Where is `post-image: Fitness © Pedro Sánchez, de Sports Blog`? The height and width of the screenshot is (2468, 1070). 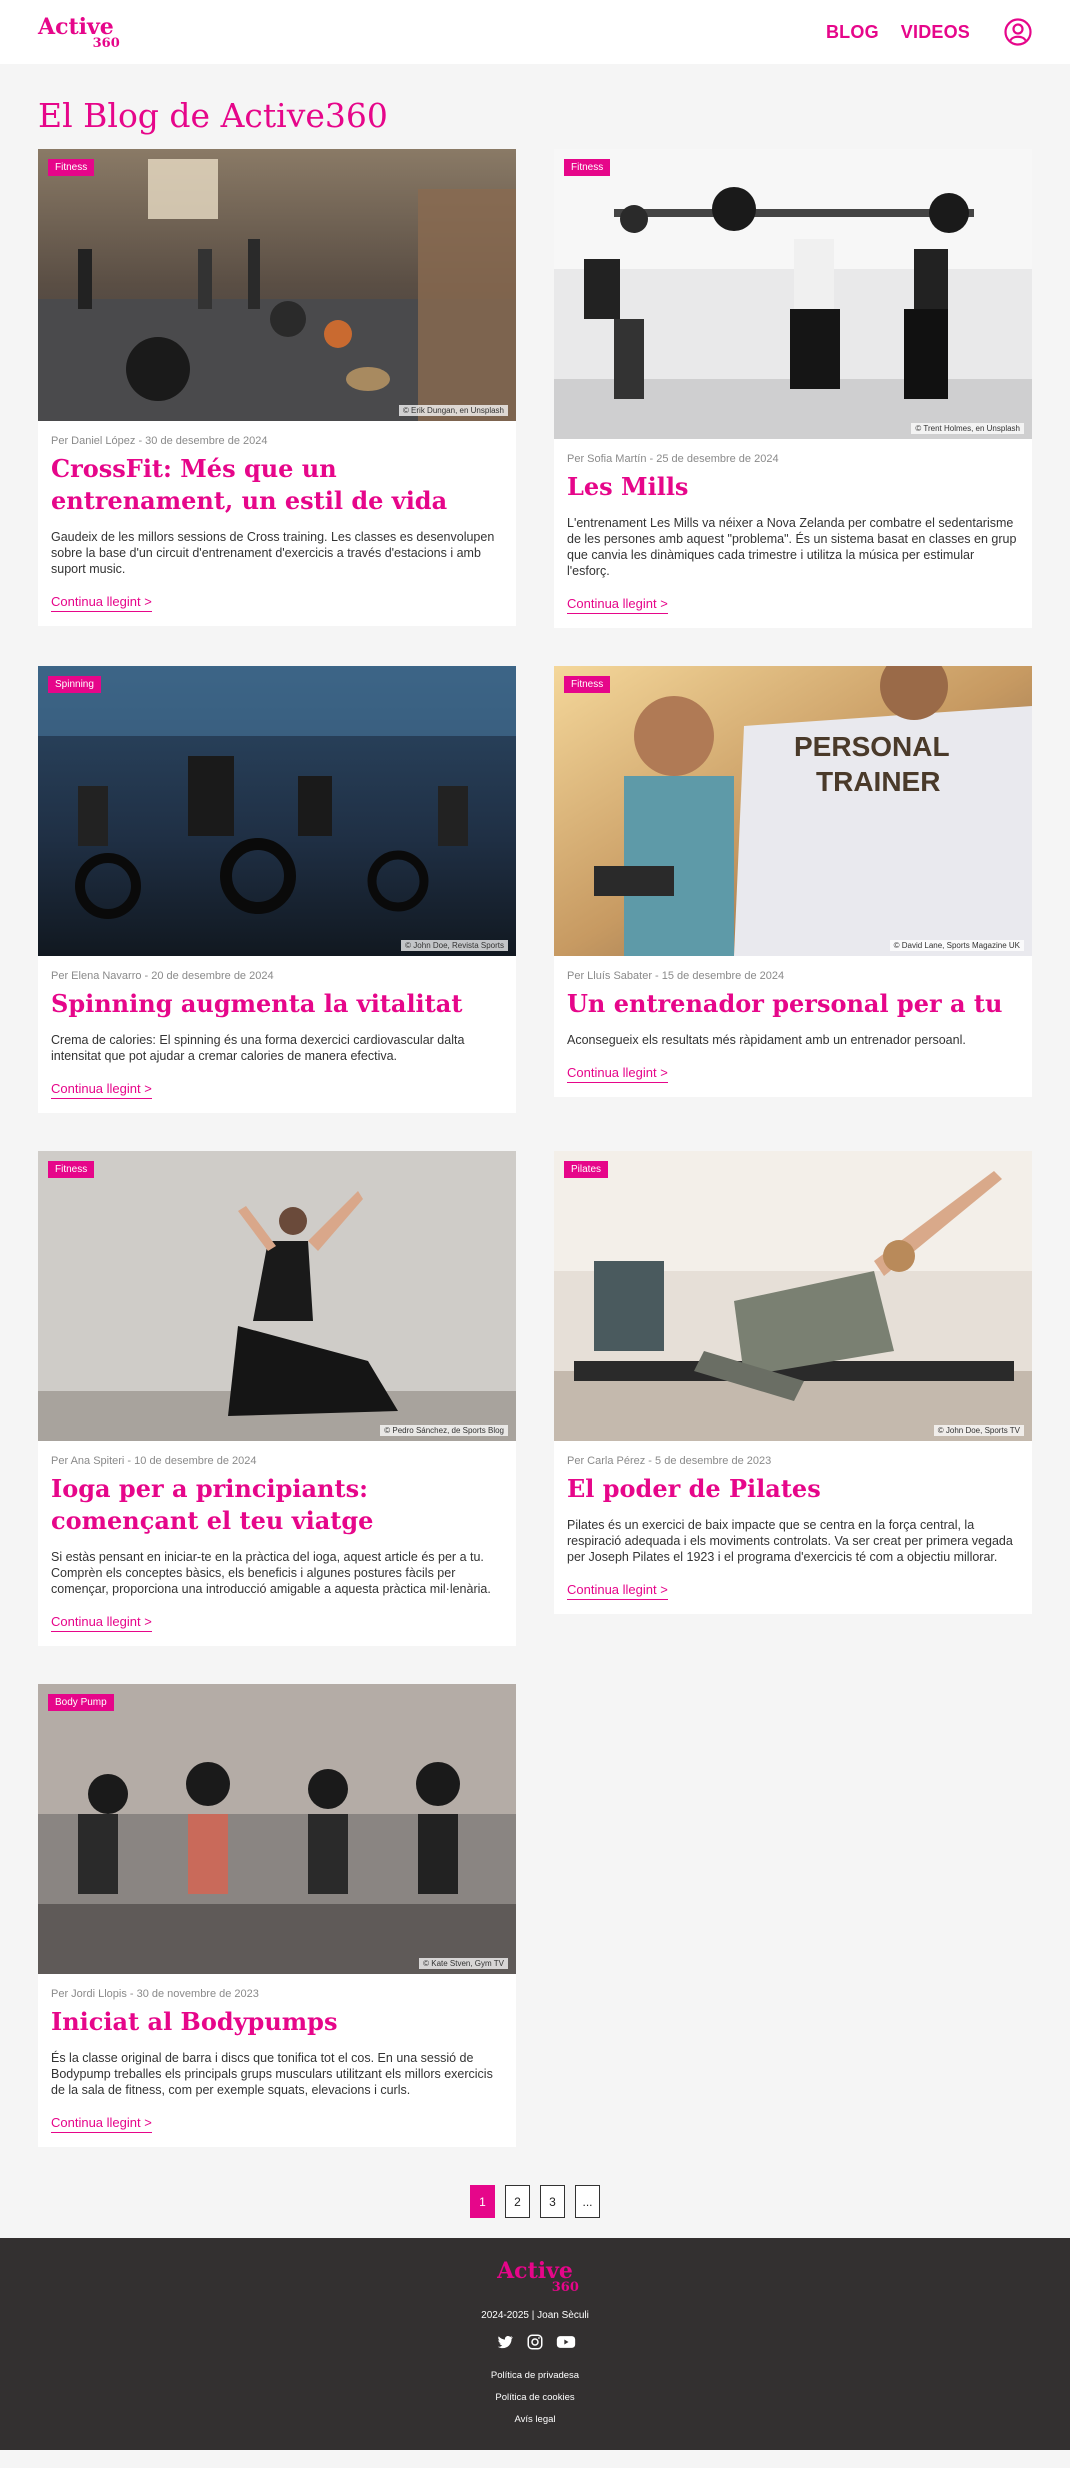
post-image: Fitness © Pedro Sánchez, de Sports Blog is located at coordinates (277, 1296).